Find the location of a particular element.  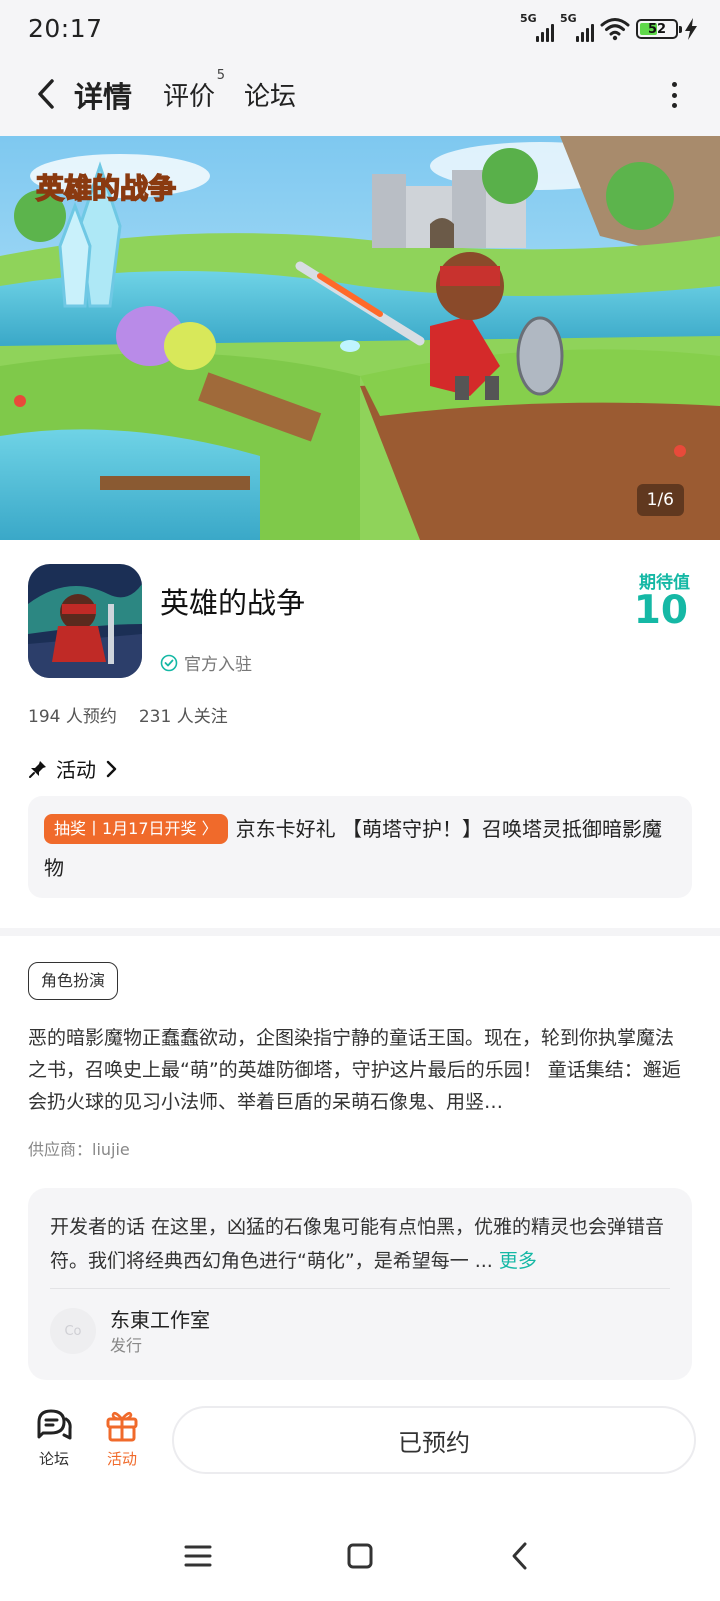

verified-check-icon is located at coordinates (169, 662).